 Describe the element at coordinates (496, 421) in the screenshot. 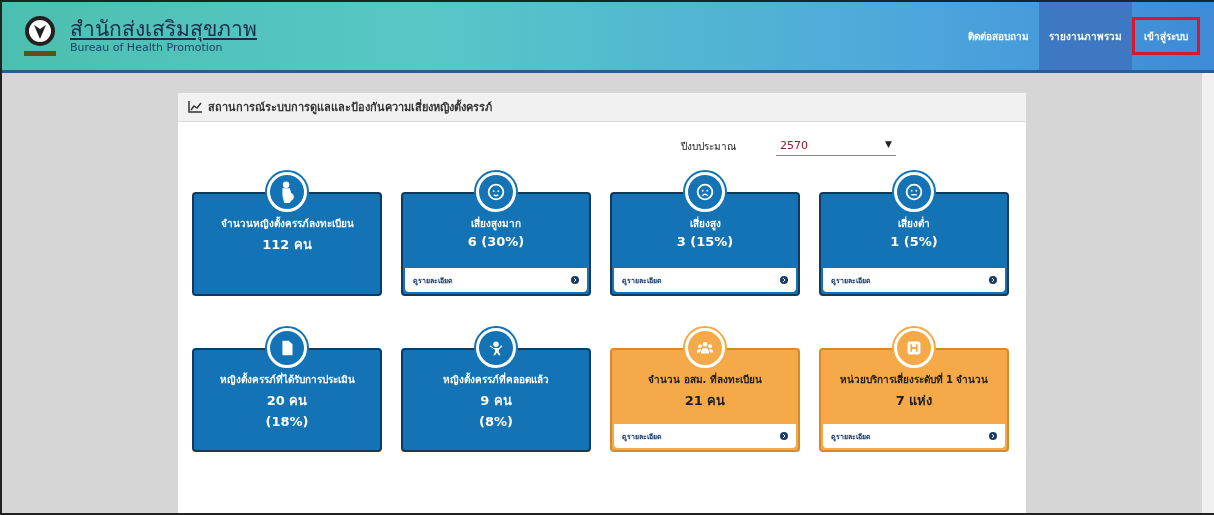

I see `card-value: (8%)` at that location.